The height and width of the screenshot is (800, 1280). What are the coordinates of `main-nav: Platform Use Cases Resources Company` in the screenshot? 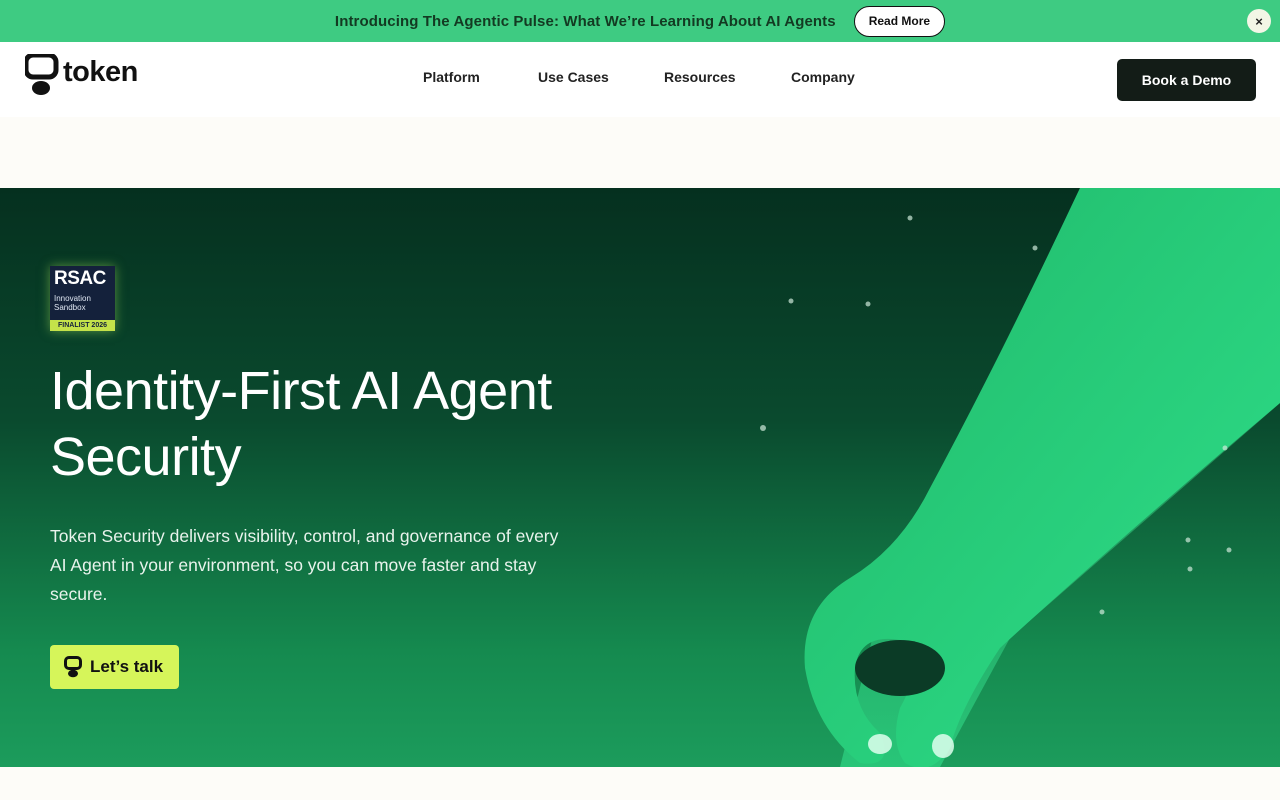 It's located at (640, 79).